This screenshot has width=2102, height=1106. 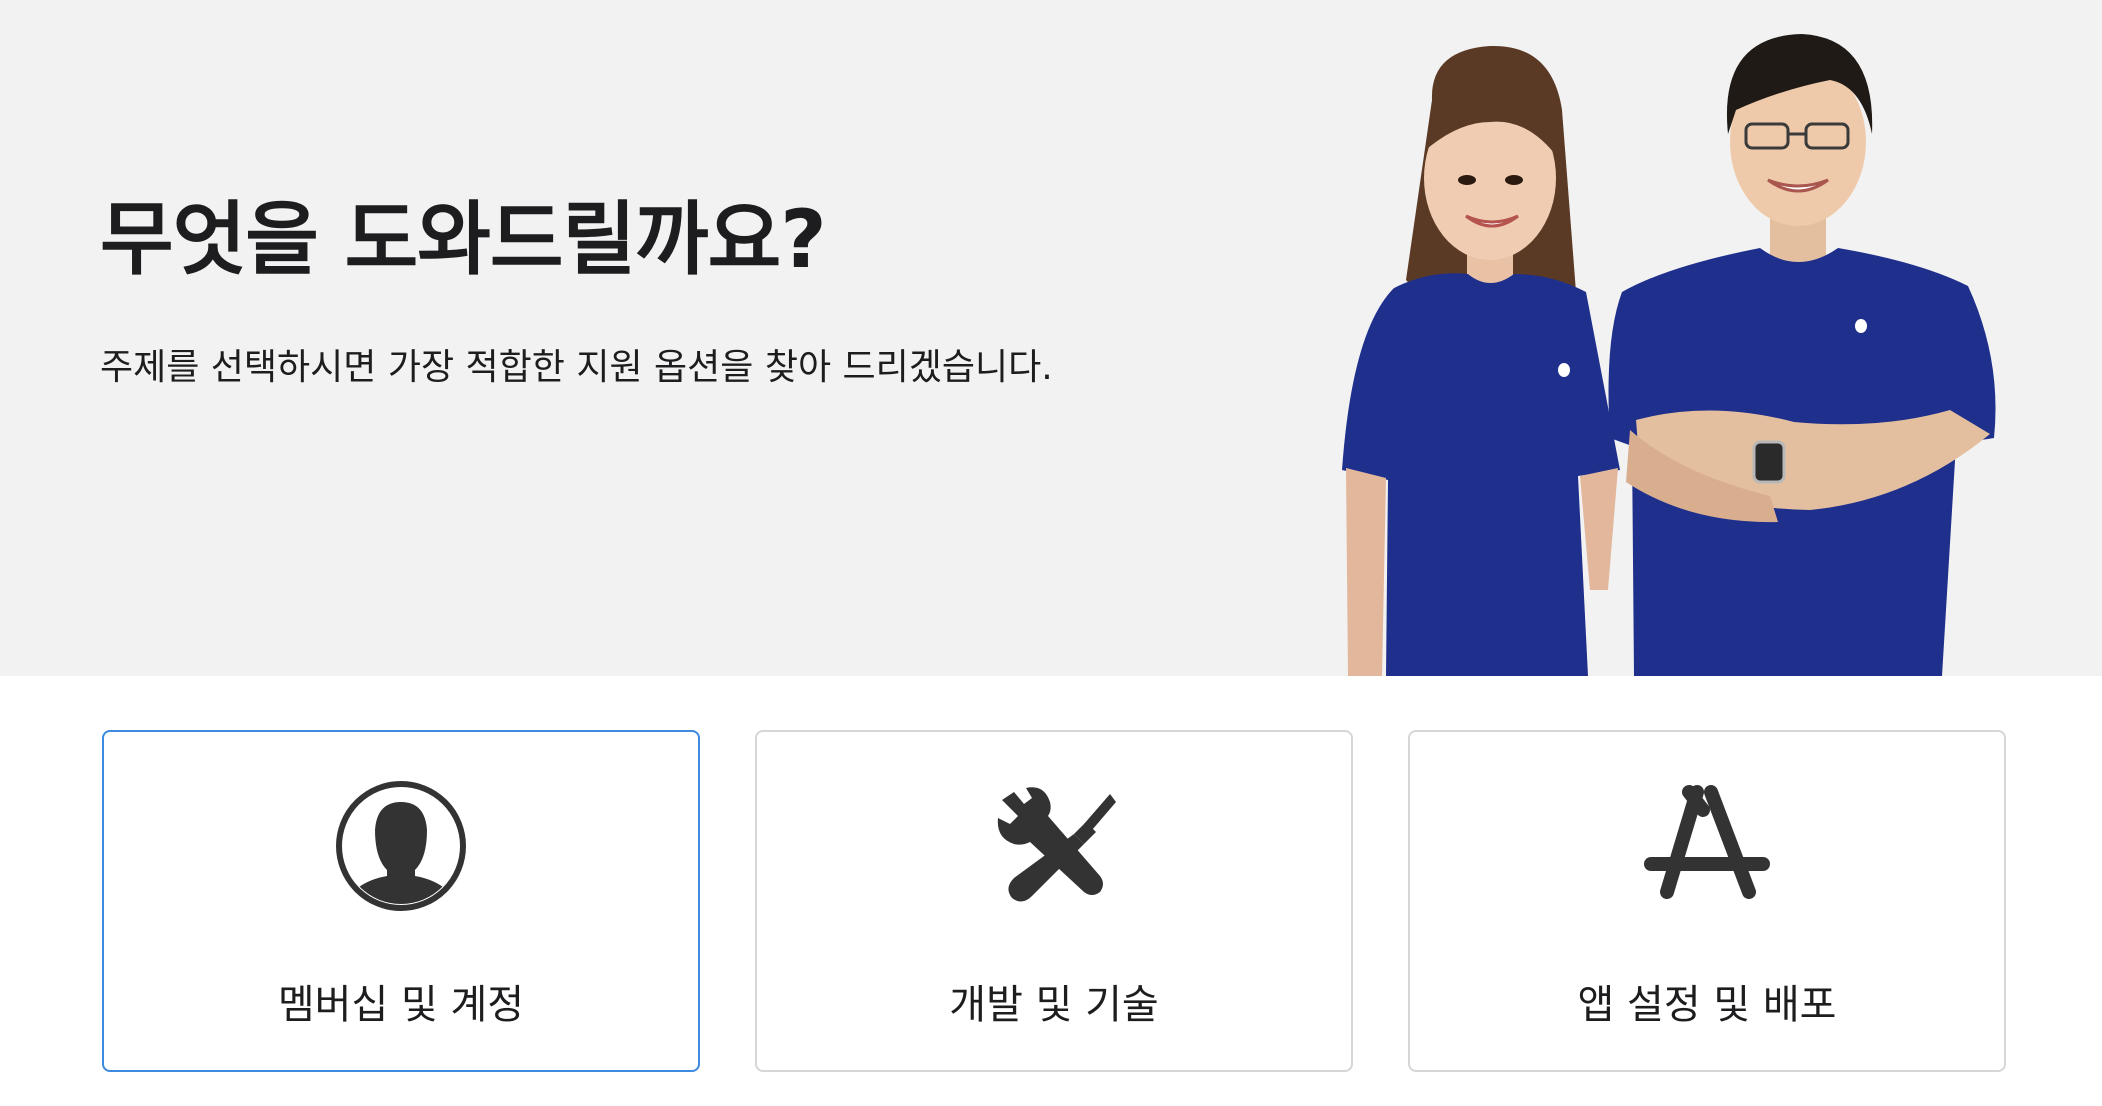 What do you see at coordinates (401, 1005) in the screenshot?
I see `topic-card-label: 멤버십 및 계정` at bounding box center [401, 1005].